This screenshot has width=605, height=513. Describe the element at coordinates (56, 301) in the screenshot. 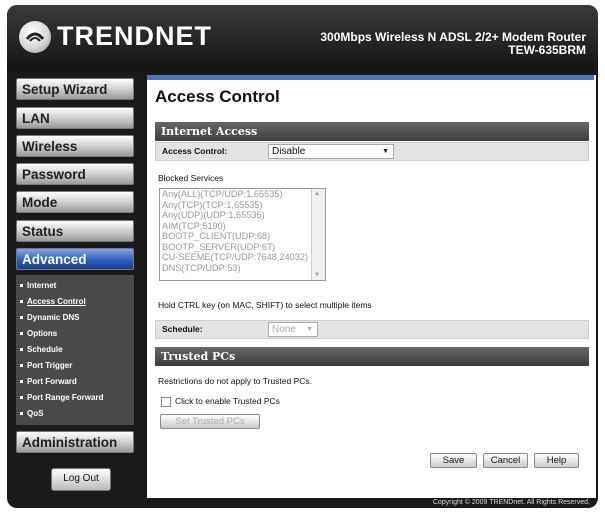

I see `submenu-label: Access Control` at that location.